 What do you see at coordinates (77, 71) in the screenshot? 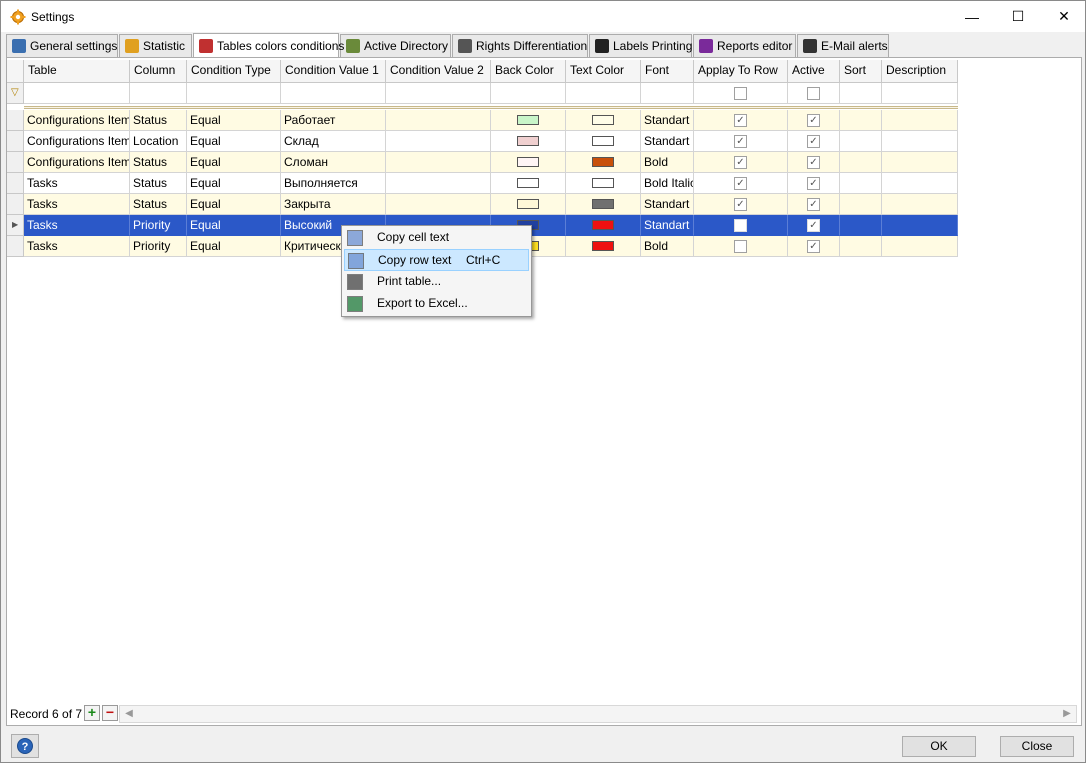
I see `column-header: Table` at bounding box center [77, 71].